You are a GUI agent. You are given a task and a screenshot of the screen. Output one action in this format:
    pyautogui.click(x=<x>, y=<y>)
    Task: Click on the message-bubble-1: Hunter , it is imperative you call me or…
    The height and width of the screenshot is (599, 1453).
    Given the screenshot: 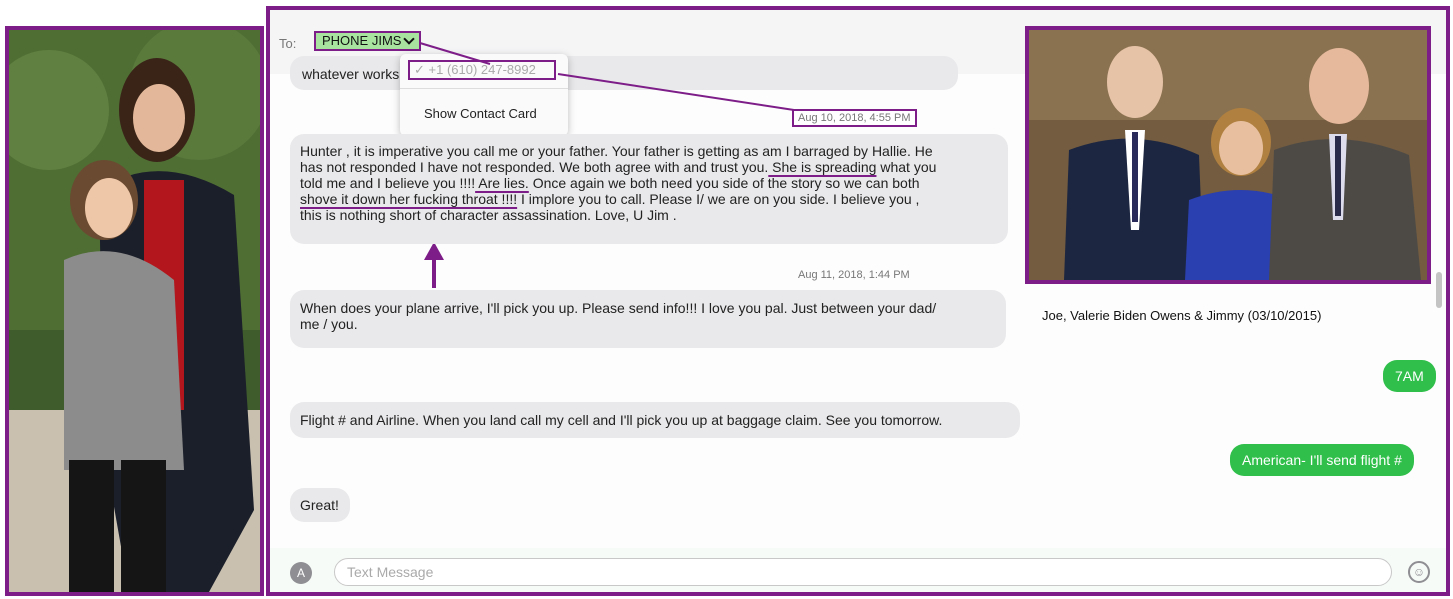 What is the action you would take?
    pyautogui.click(x=649, y=189)
    